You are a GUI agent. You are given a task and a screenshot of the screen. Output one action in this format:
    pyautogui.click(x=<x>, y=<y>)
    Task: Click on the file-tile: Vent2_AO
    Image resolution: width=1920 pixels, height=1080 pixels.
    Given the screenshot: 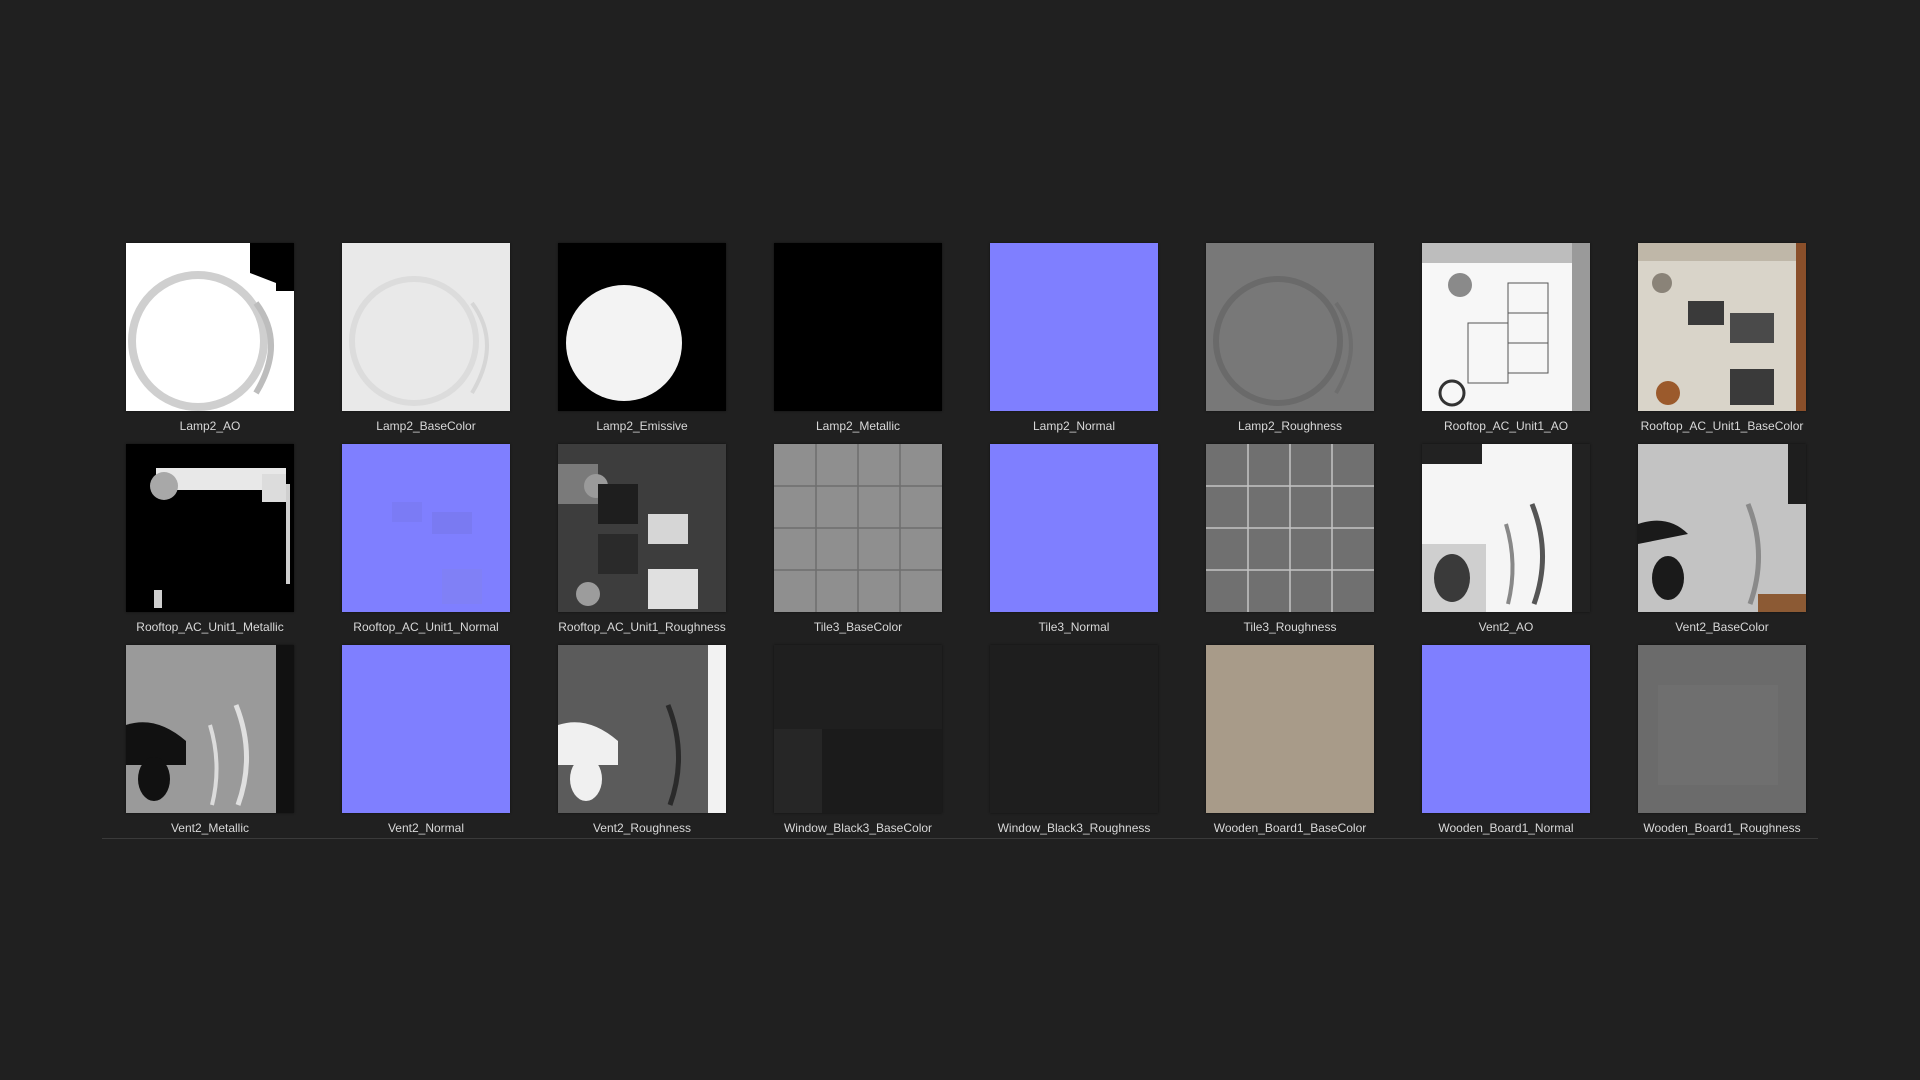 What is the action you would take?
    pyautogui.click(x=1506, y=536)
    